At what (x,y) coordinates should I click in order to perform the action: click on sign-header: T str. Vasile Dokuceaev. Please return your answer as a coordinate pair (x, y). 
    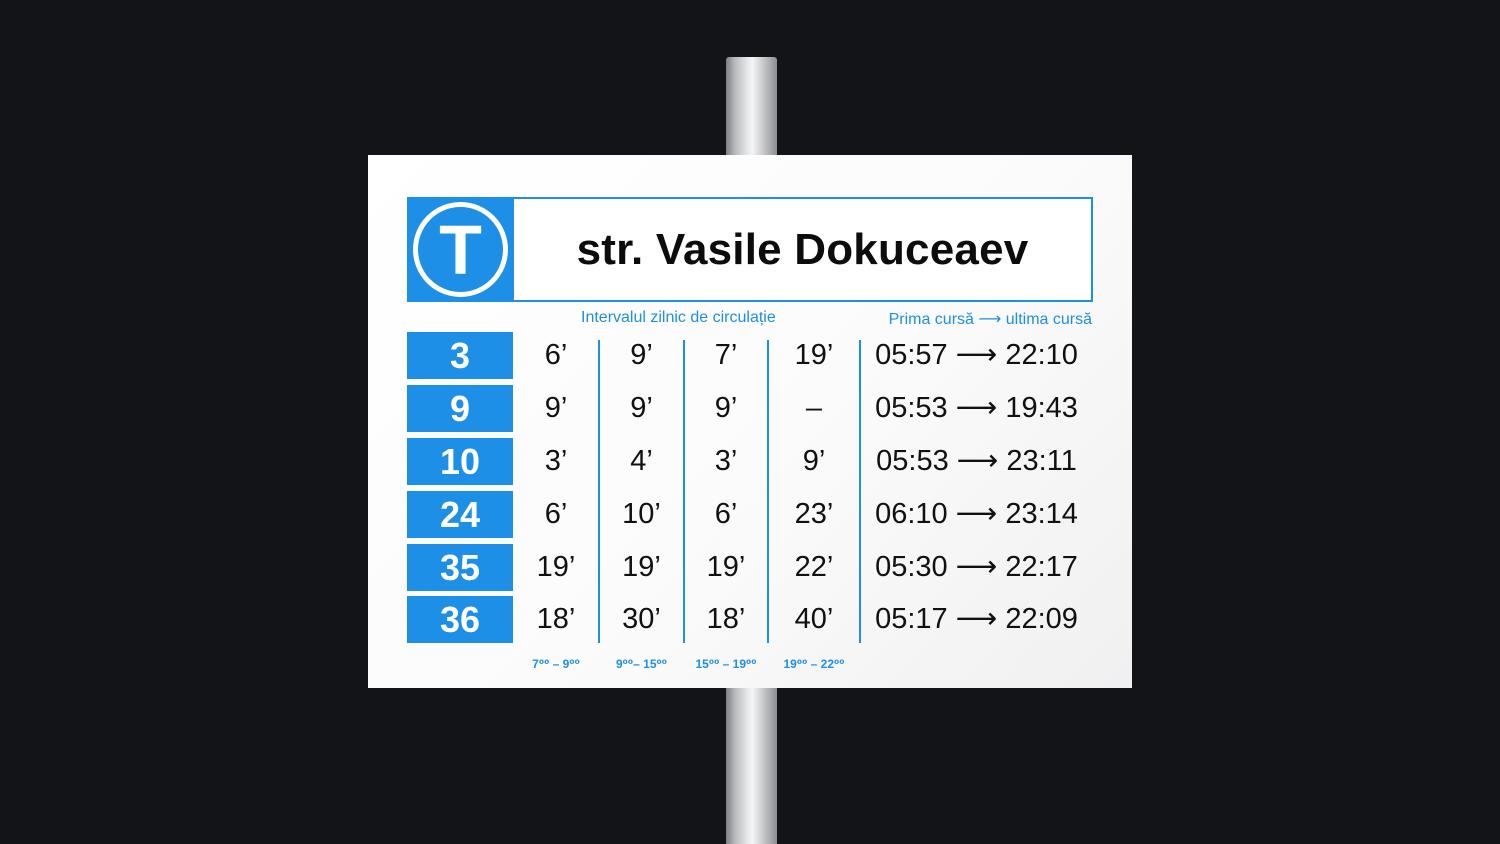
    Looking at the image, I should click on (750, 249).